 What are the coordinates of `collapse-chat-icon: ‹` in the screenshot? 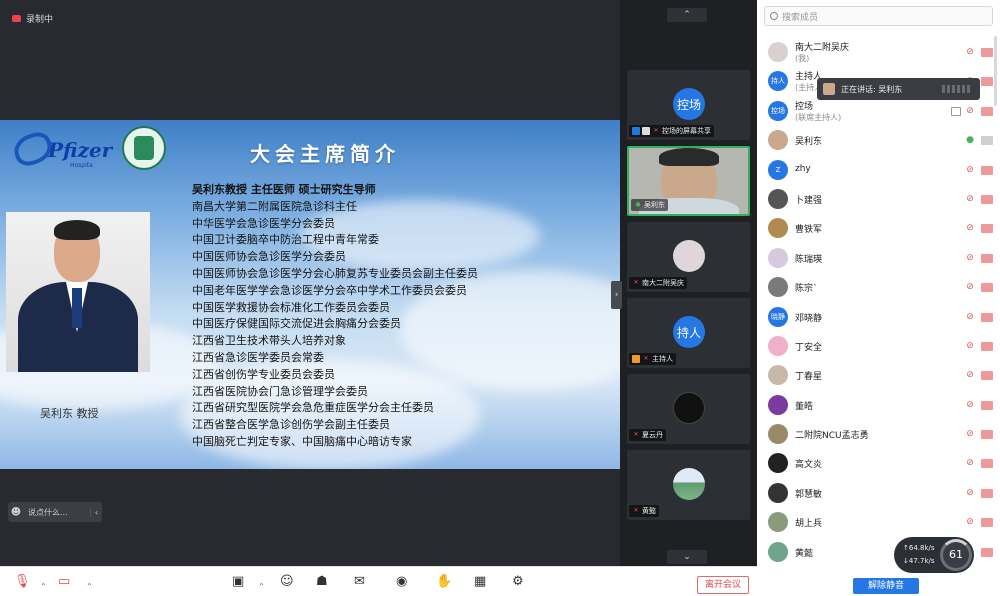 It's located at (96, 512).